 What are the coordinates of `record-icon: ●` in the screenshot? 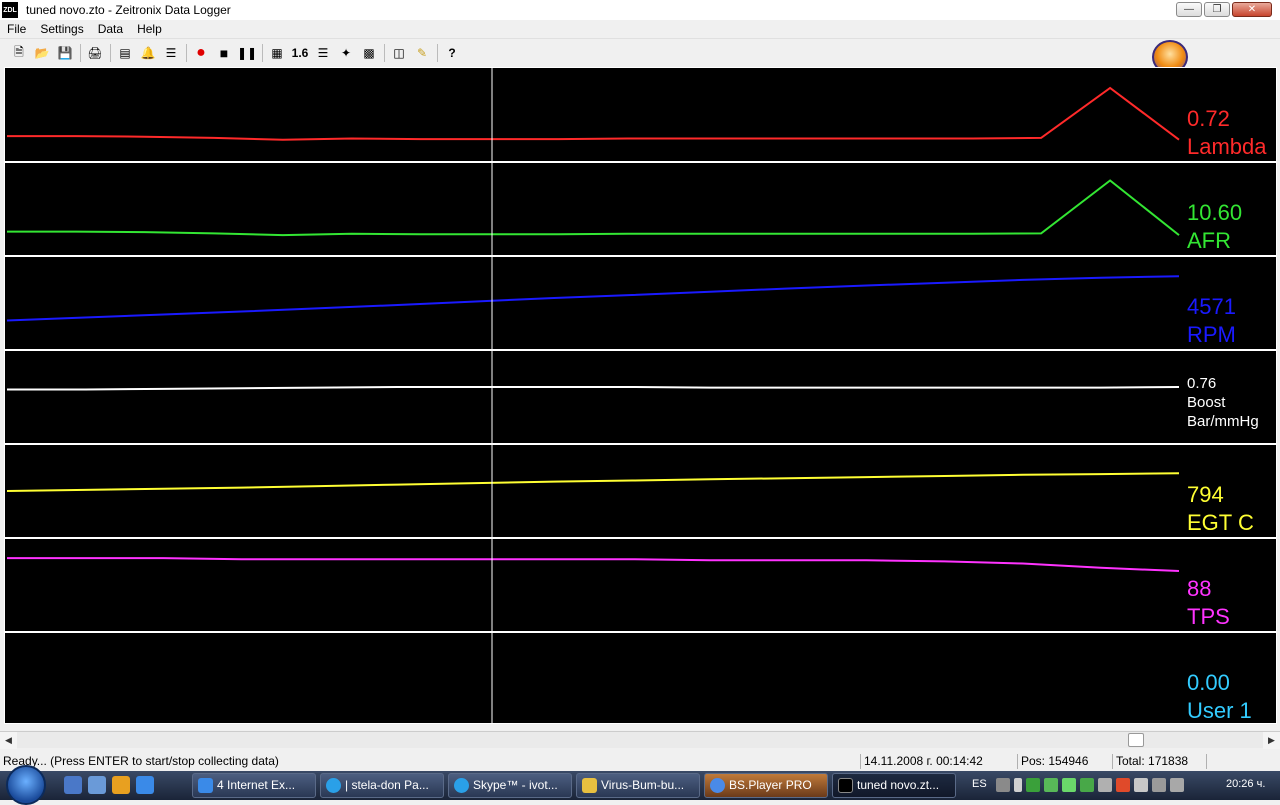 It's located at (201, 53).